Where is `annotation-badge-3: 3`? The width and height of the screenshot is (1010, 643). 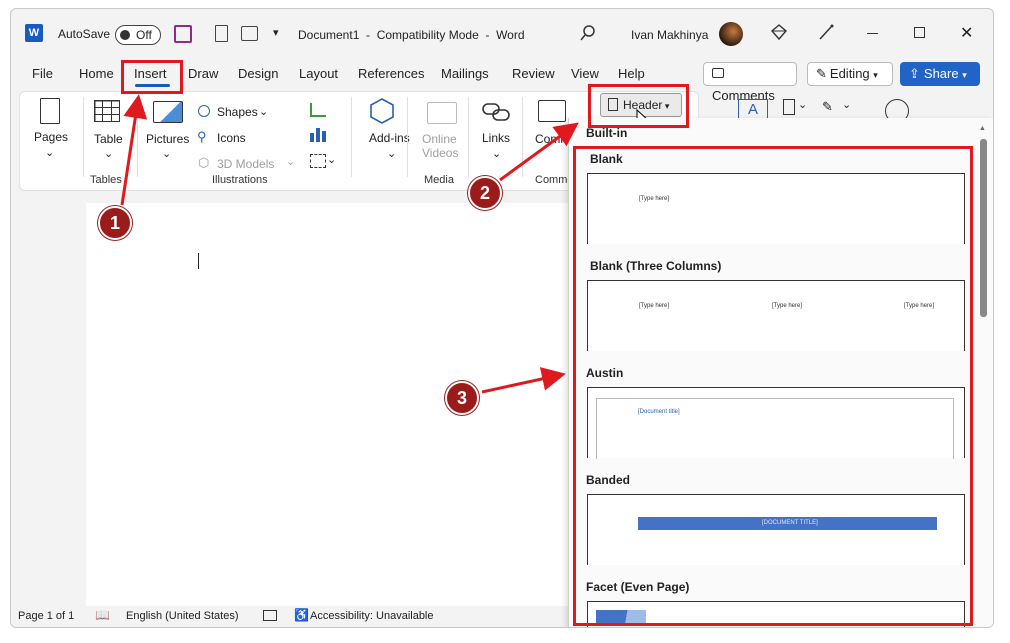
annotation-badge-3: 3 is located at coordinates (462, 398).